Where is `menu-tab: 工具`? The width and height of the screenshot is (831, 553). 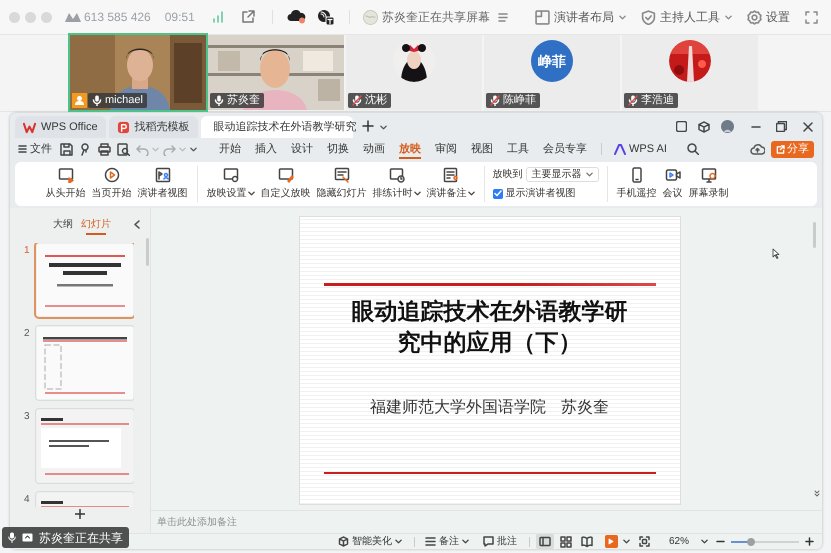
menu-tab: 工具 is located at coordinates (518, 149).